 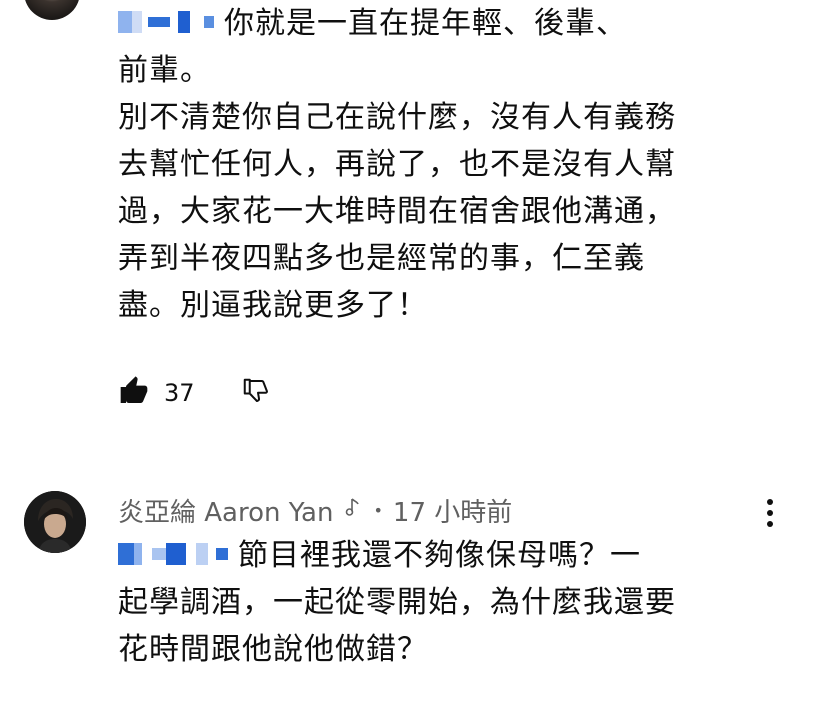 I want to click on timestamp: 17 小時前, so click(x=452, y=510).